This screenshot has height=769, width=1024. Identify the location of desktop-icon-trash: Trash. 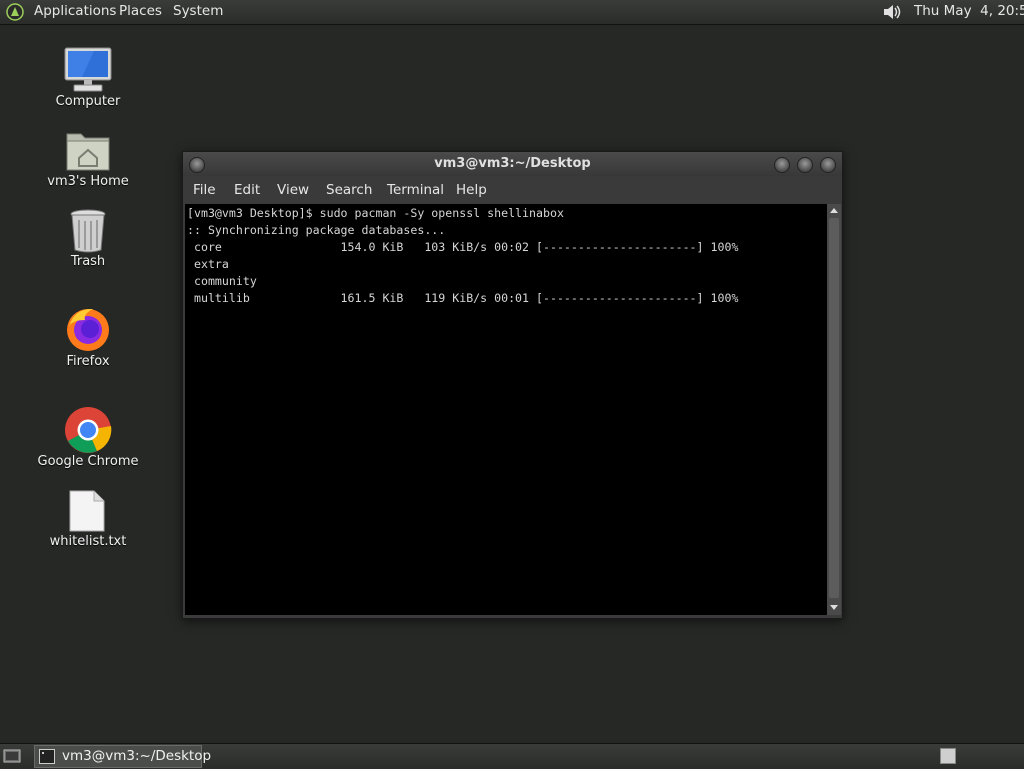
(88, 240).